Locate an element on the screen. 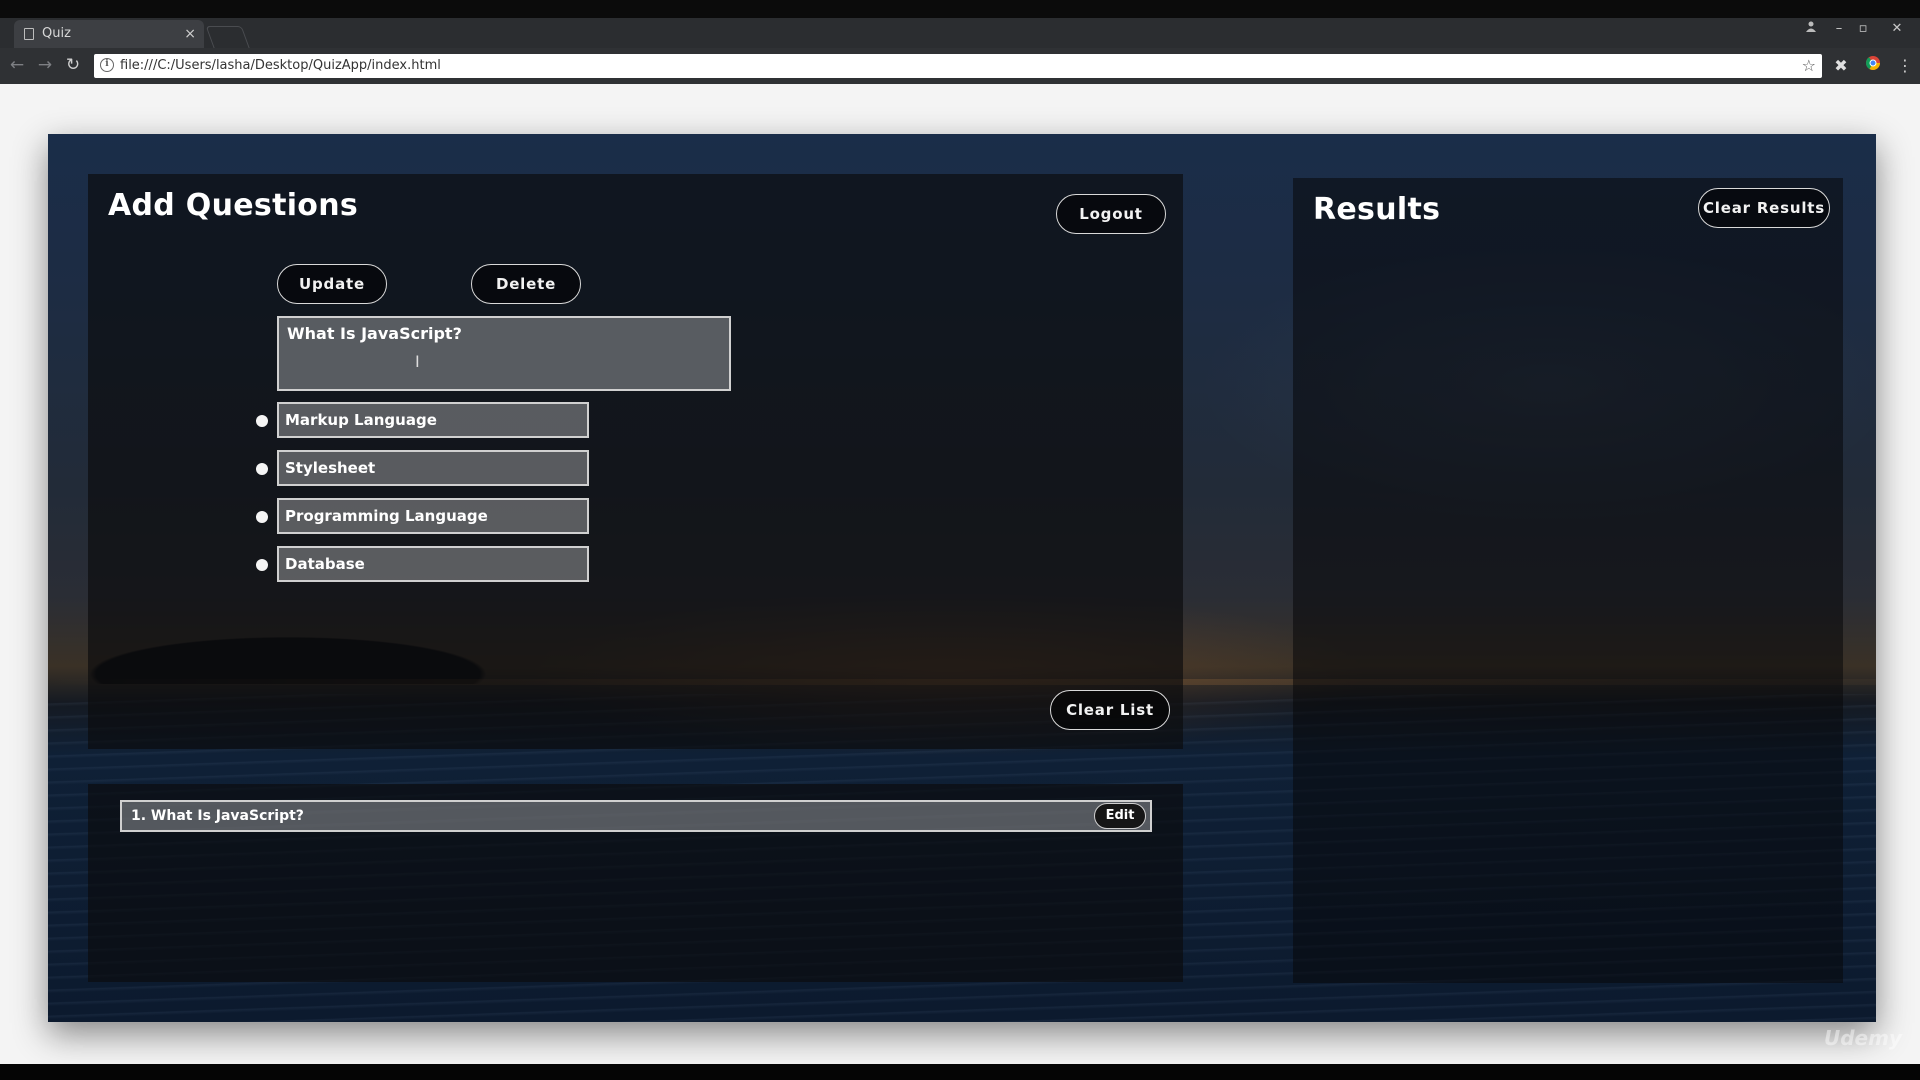 The height and width of the screenshot is (1080, 1920). text-cursor-icon: I is located at coordinates (417, 361).